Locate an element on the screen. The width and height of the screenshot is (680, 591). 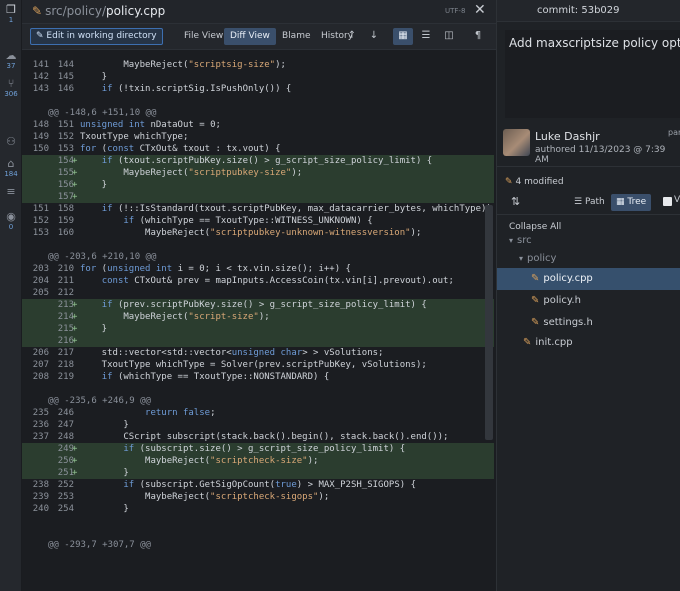
sort-icon: ⇅ is located at coordinates (515, 201).